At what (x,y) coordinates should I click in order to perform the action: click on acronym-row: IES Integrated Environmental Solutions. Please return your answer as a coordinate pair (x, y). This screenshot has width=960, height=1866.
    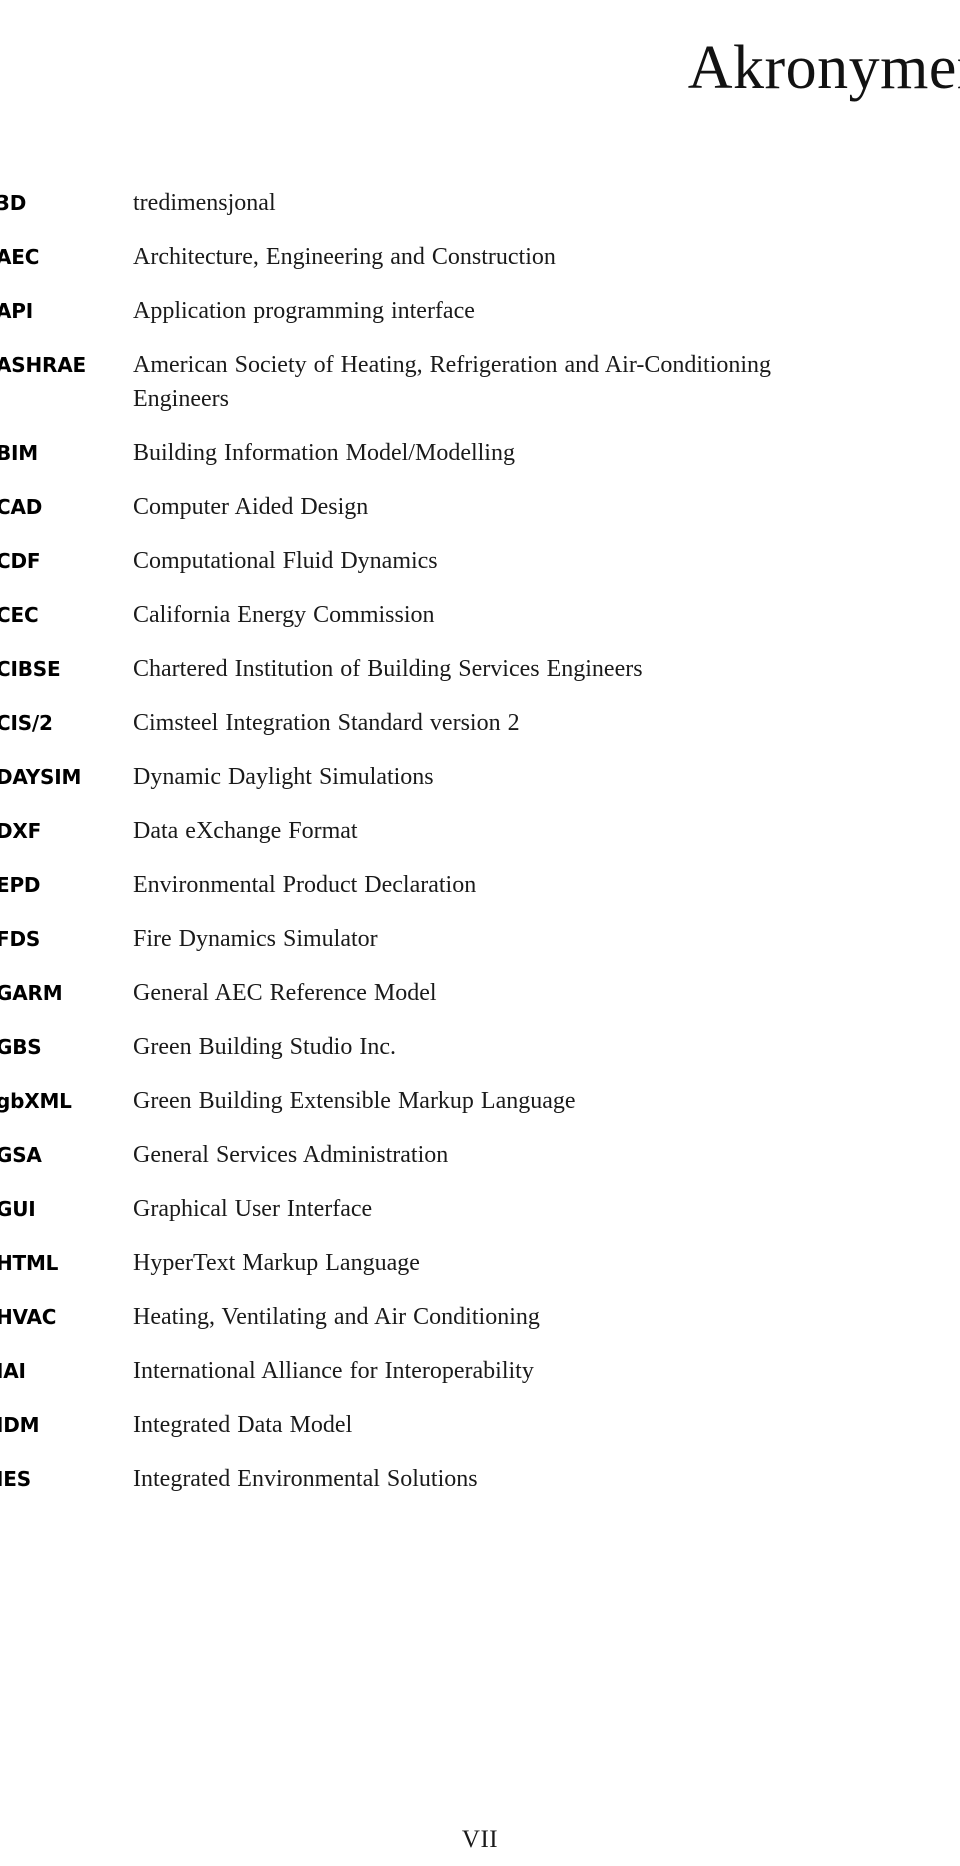
    Looking at the image, I should click on (480, 1479).